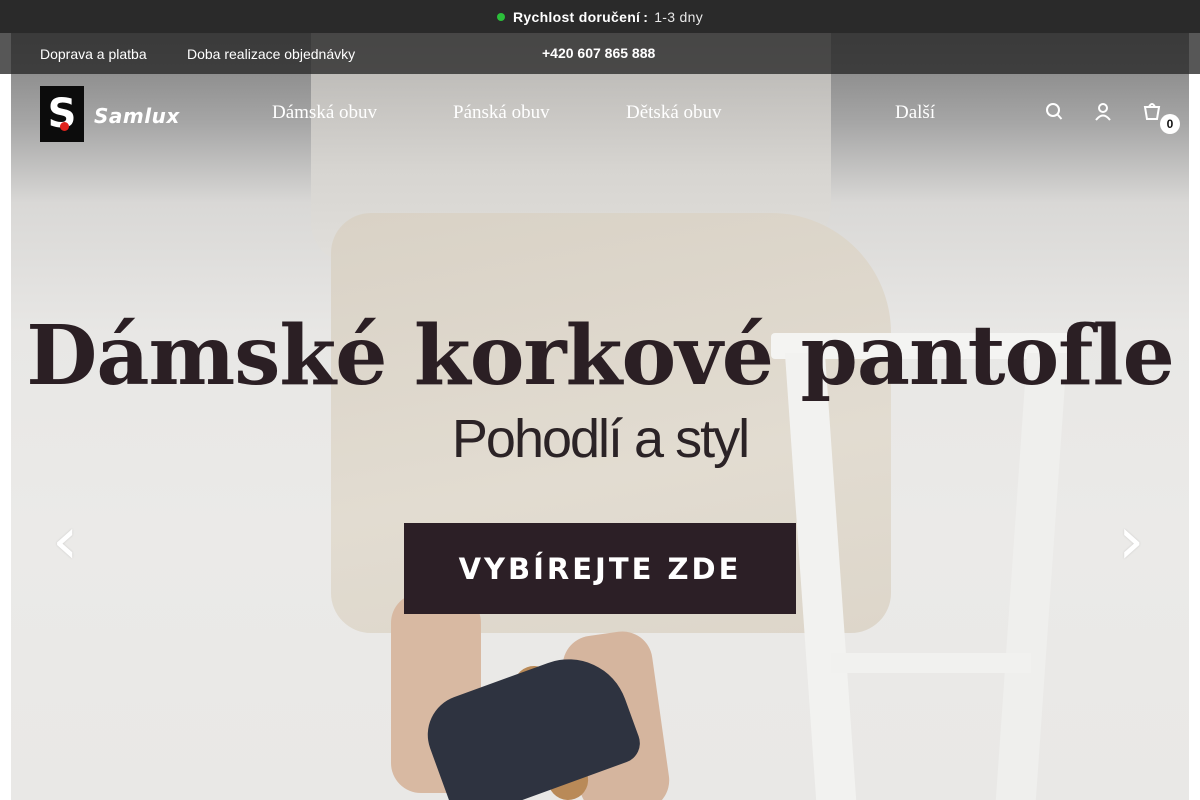 The width and height of the screenshot is (1200, 800). Describe the element at coordinates (271, 54) in the screenshot. I see `order-processing-link: Doba realizace objednávky` at that location.